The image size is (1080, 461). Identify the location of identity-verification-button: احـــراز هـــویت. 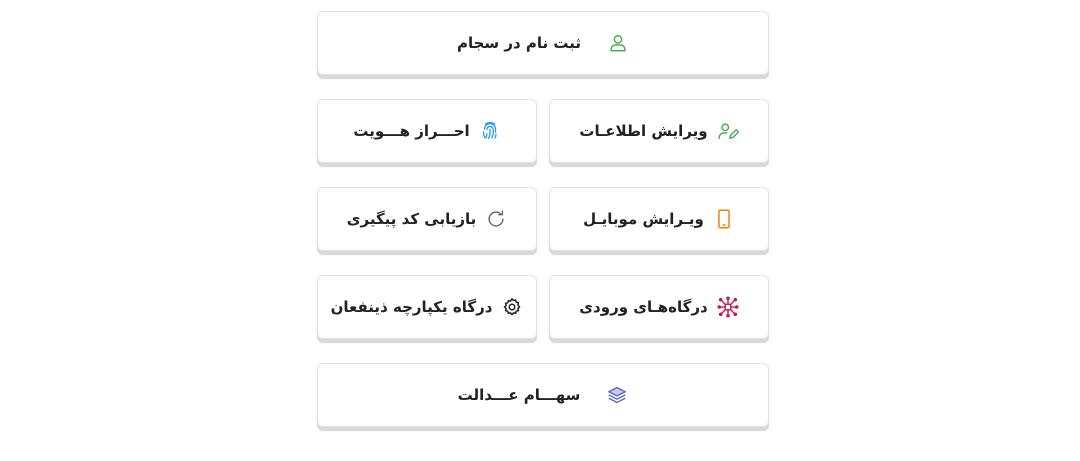
(427, 131).